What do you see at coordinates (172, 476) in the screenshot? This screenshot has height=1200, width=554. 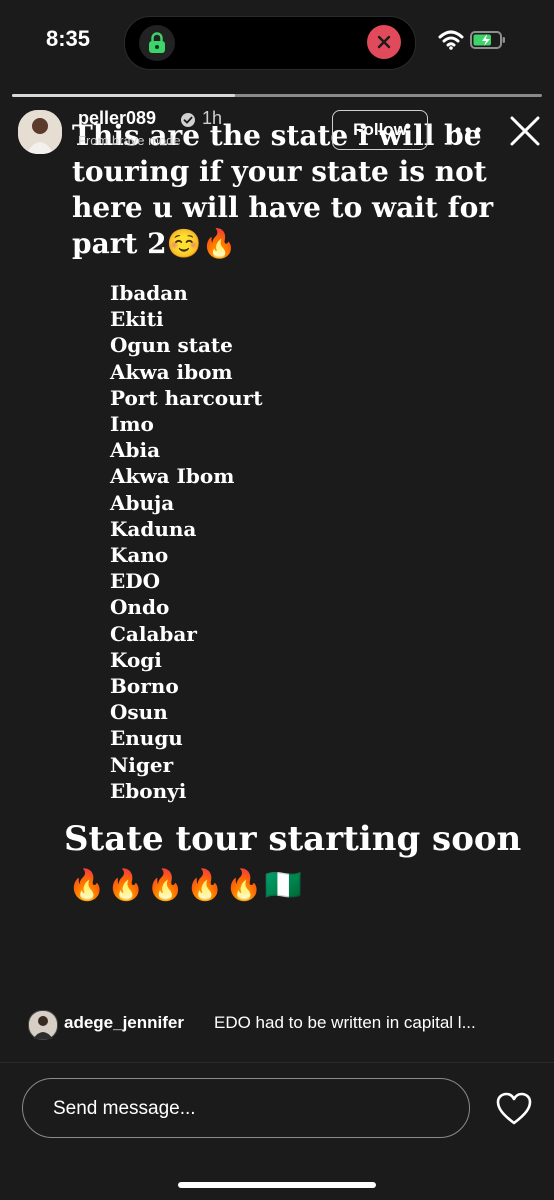 I see `state-item: Akwa Ibom` at bounding box center [172, 476].